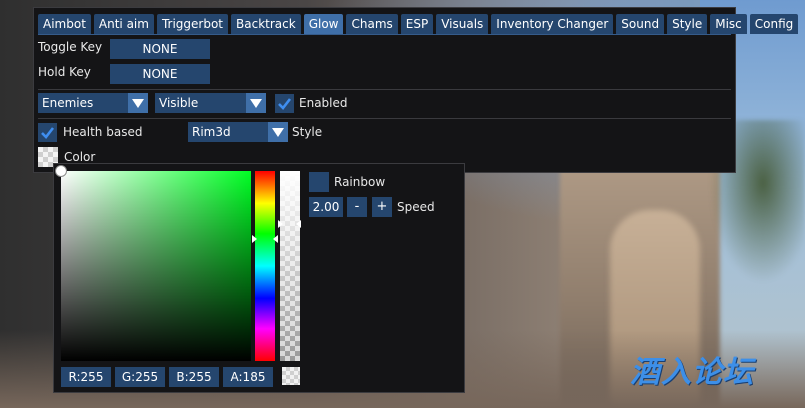  Describe the element at coordinates (692, 372) in the screenshot. I see `watermark-logo: 酒入论坛` at that location.